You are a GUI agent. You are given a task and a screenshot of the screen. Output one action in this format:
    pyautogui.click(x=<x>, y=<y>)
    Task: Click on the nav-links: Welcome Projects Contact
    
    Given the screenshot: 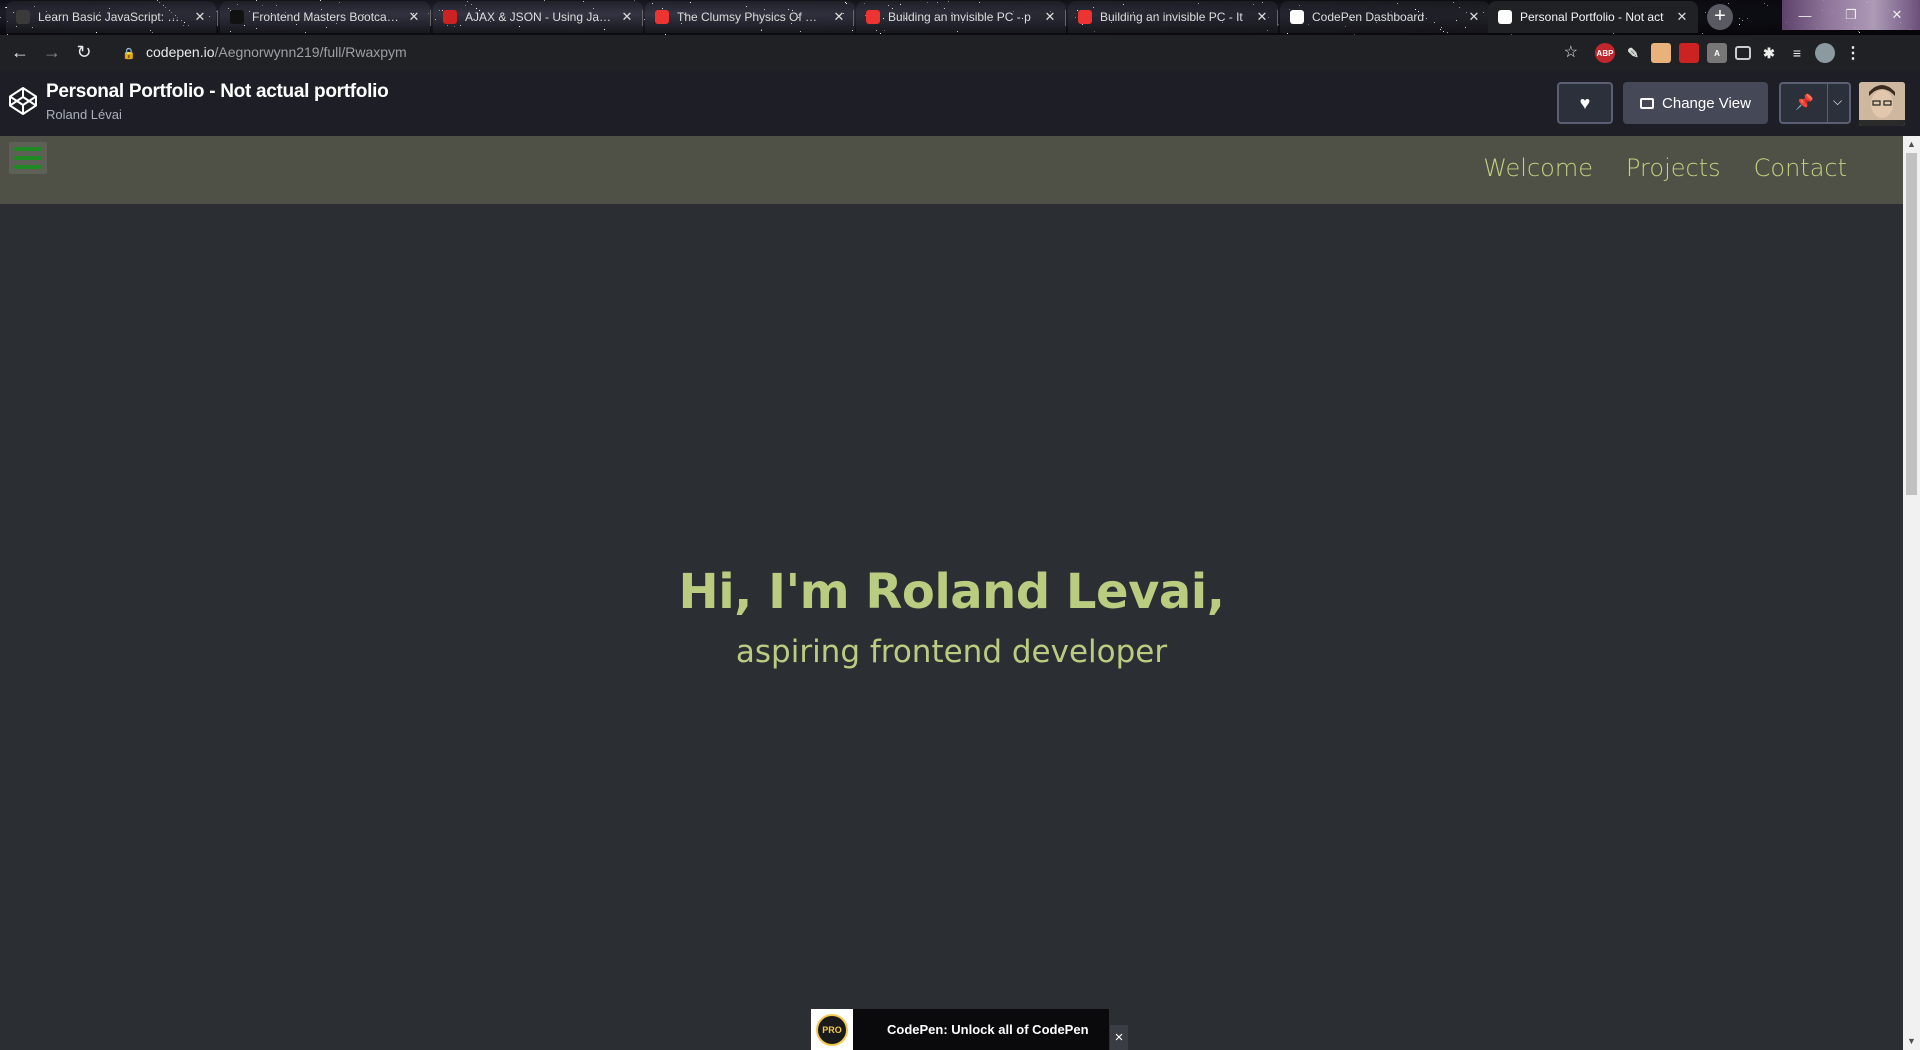 What is the action you would take?
    pyautogui.click(x=1665, y=168)
    